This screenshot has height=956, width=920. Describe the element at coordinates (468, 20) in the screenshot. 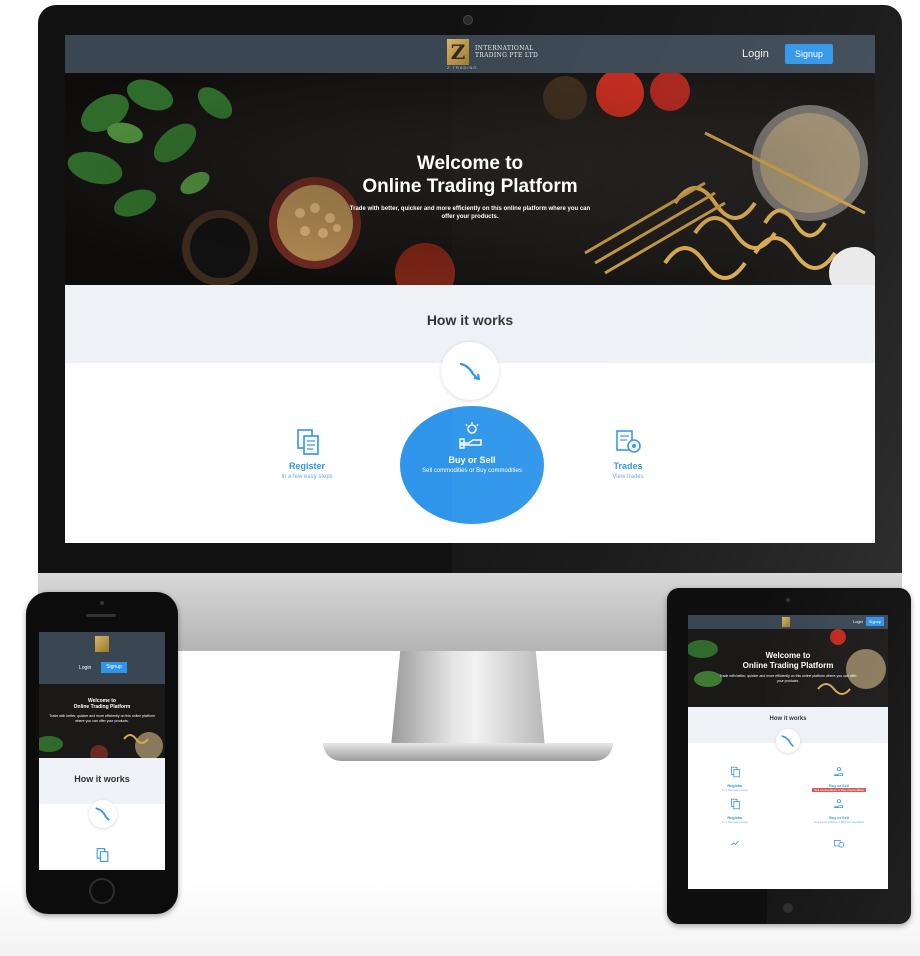

I see `camera-icon` at that location.